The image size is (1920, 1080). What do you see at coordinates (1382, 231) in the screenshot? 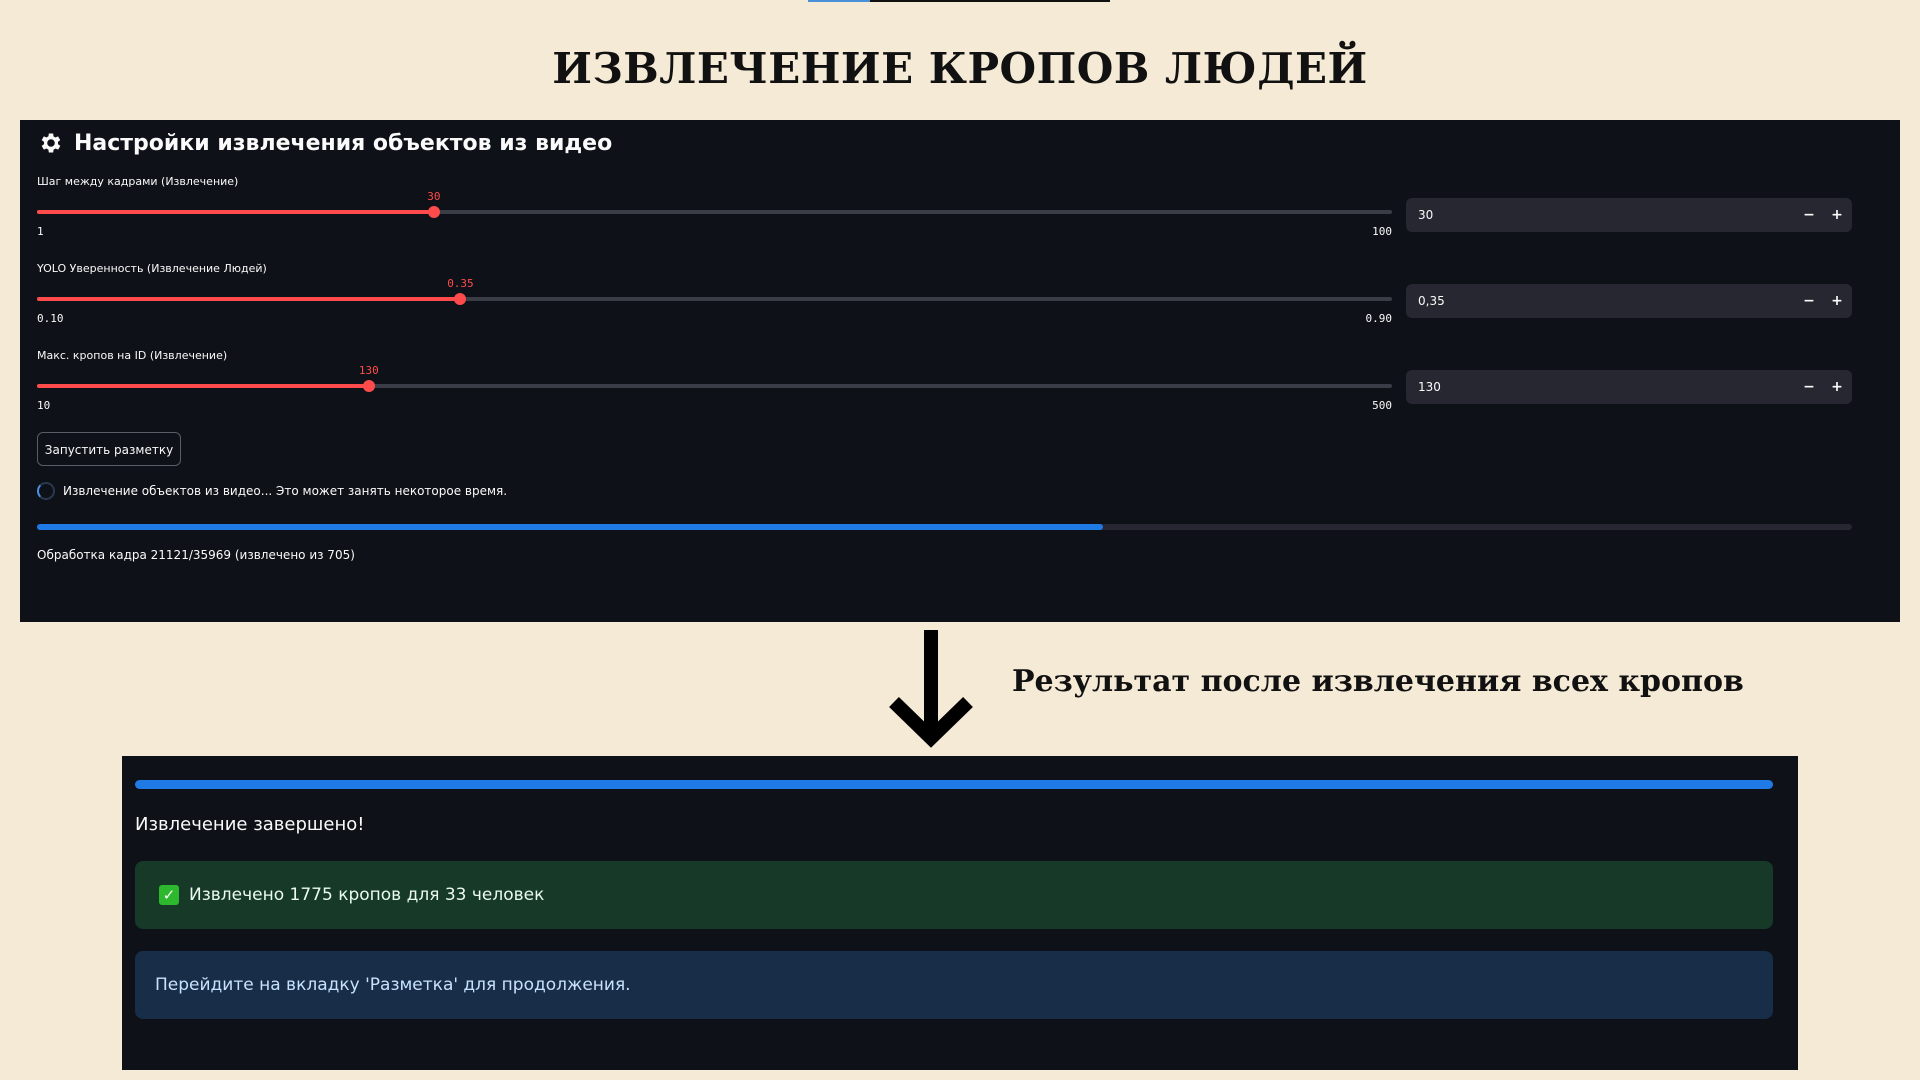
I see `slider-max: 100` at bounding box center [1382, 231].